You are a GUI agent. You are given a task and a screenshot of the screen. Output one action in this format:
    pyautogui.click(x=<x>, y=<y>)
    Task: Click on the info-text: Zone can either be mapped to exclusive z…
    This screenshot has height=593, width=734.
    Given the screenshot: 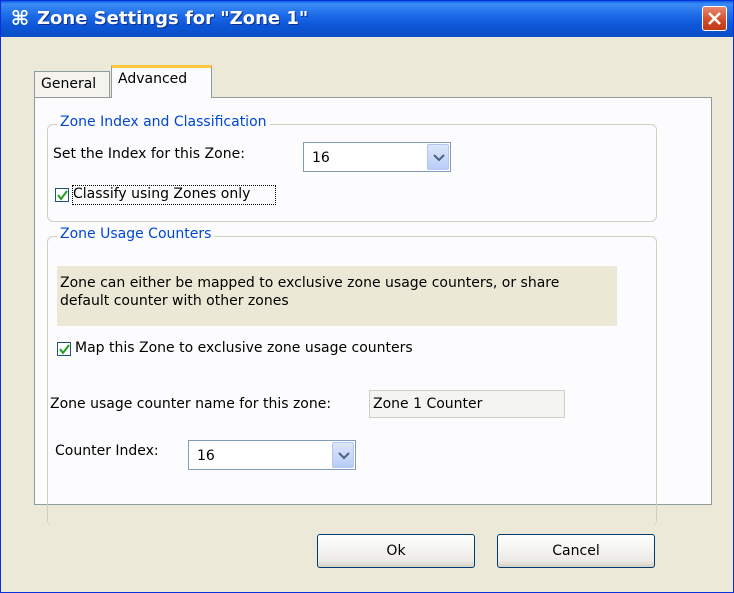 What is the action you would take?
    pyautogui.click(x=310, y=292)
    